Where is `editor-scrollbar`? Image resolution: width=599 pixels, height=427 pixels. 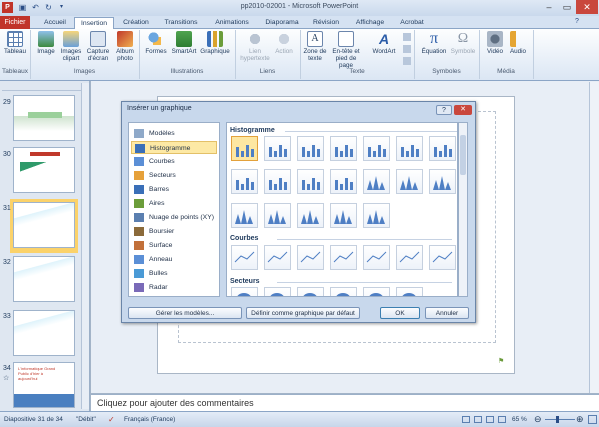
editor-scrollbar is located at coordinates (594, 237).